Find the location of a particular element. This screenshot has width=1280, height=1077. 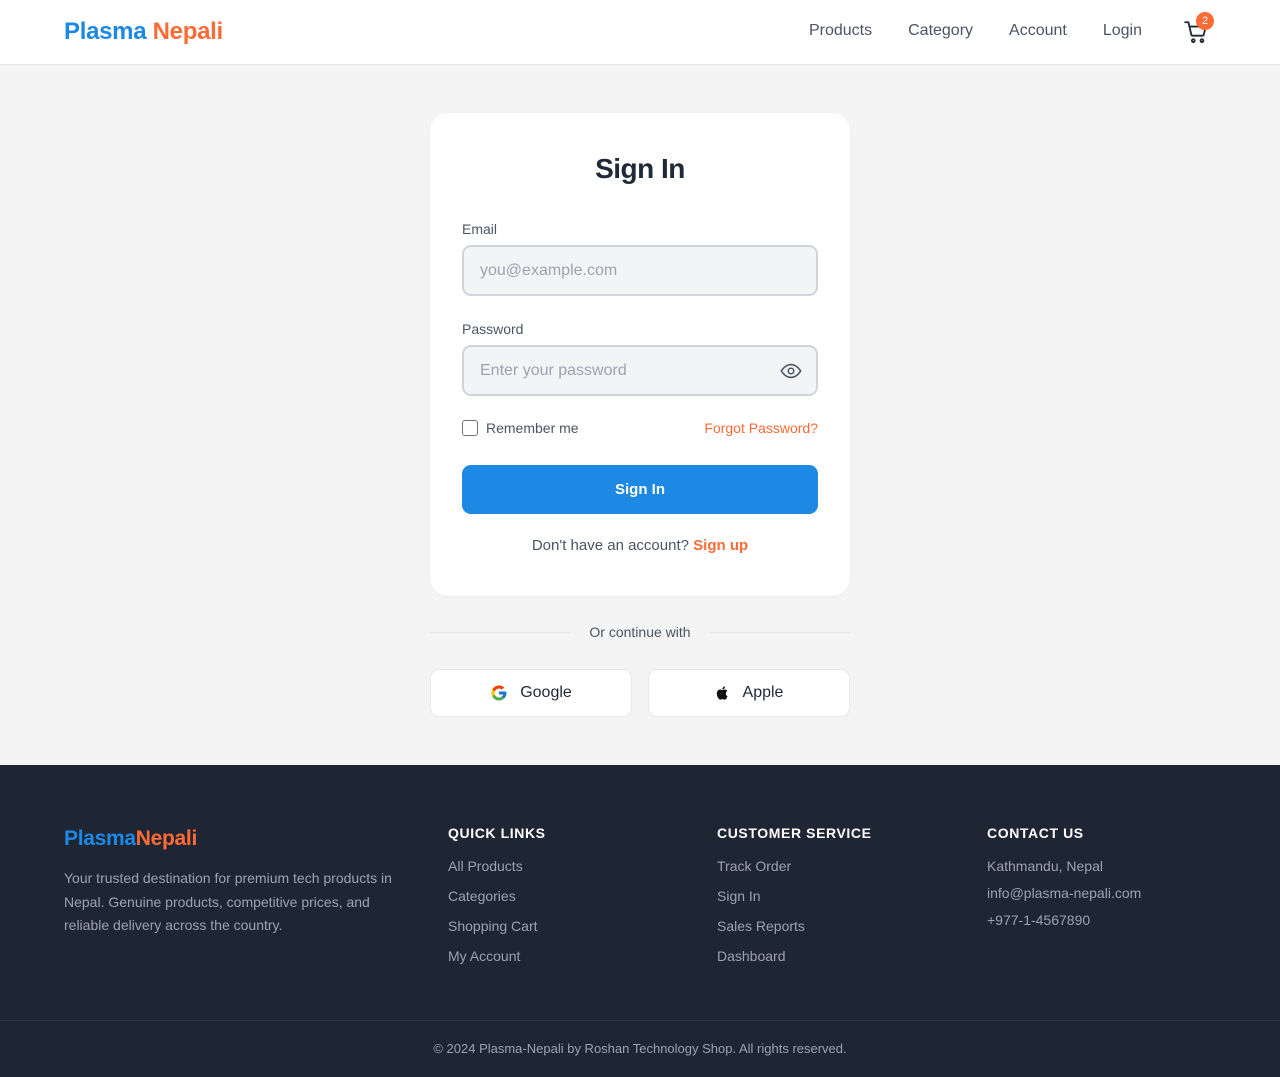

signin-title: Sign In is located at coordinates (640, 168).